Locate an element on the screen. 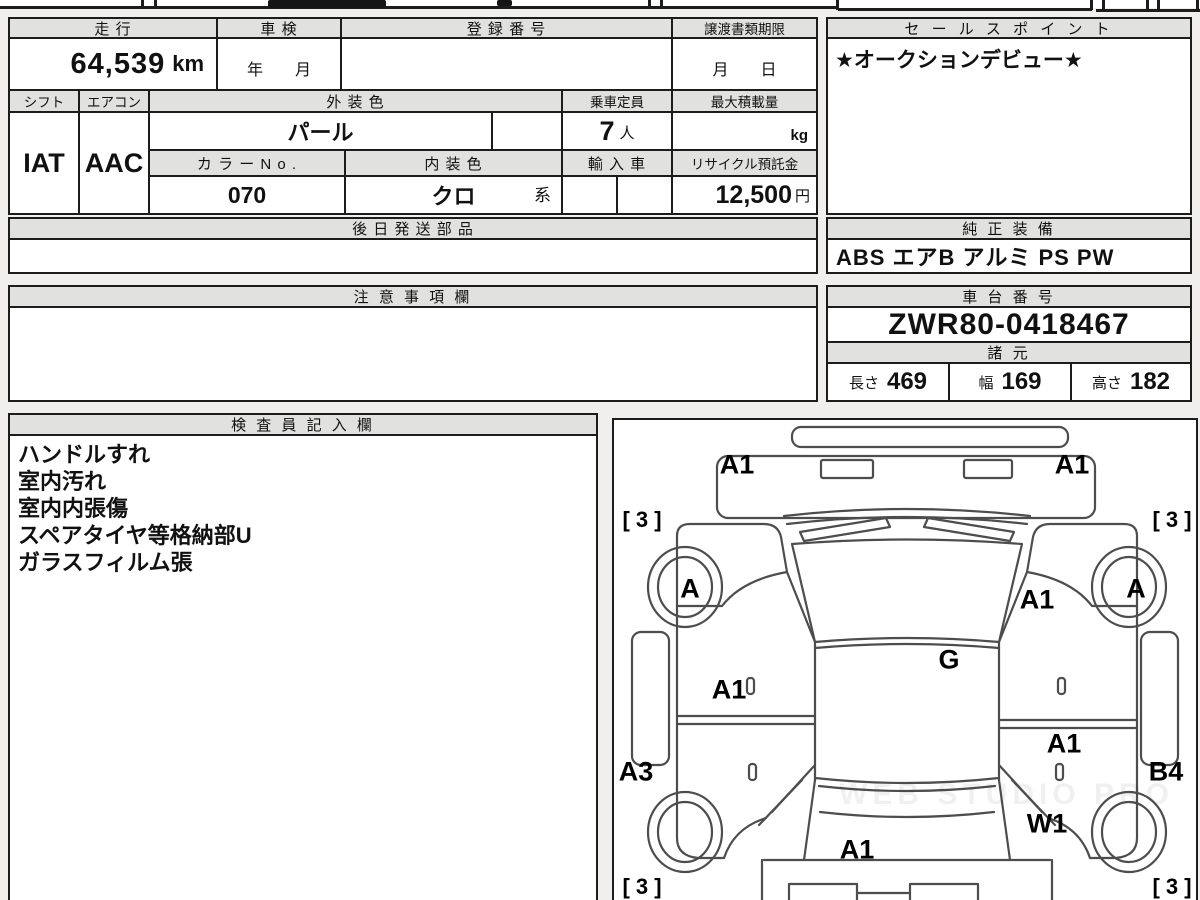 The width and height of the screenshot is (1200, 900). spec-width-cell: 幅 169 is located at coordinates (1010, 382).